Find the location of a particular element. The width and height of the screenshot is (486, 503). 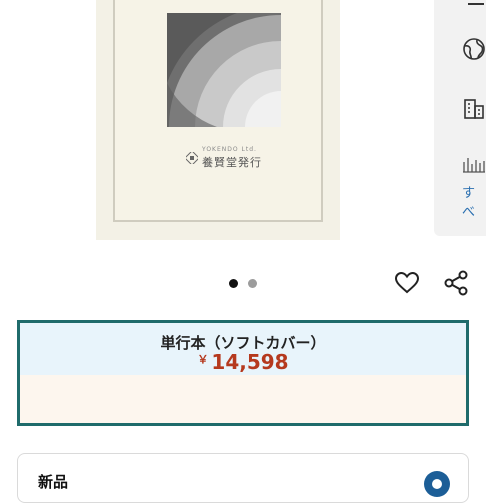

building-icon is located at coordinates (474, 108).